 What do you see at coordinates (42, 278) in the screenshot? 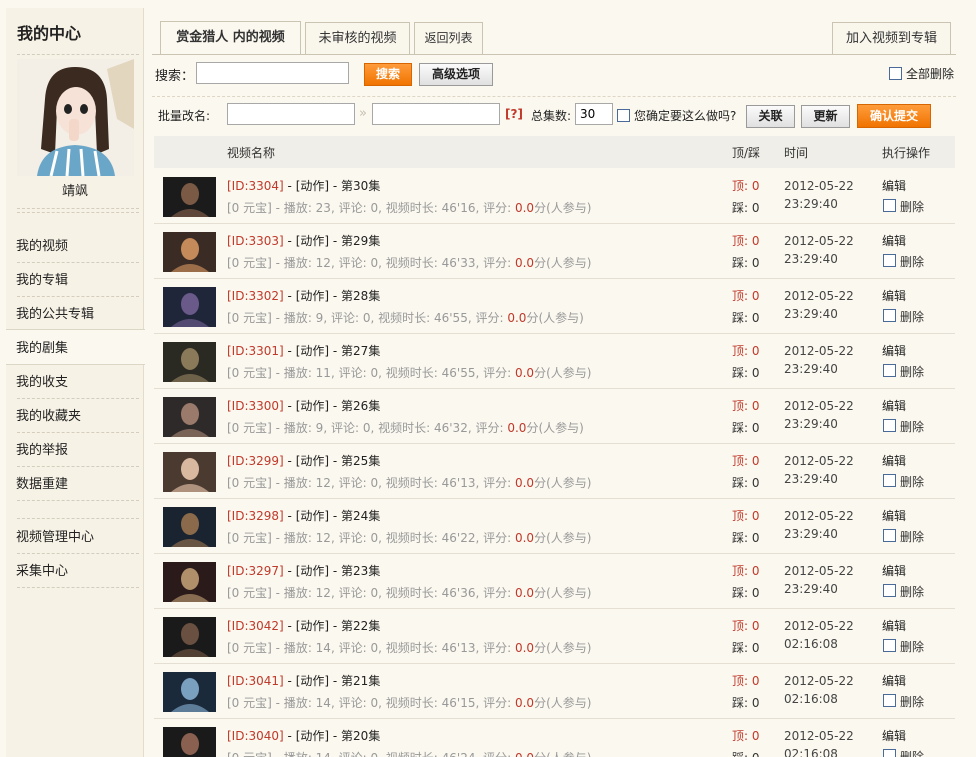
I see `sidebar-item-my-albums: 我的专辑` at bounding box center [42, 278].